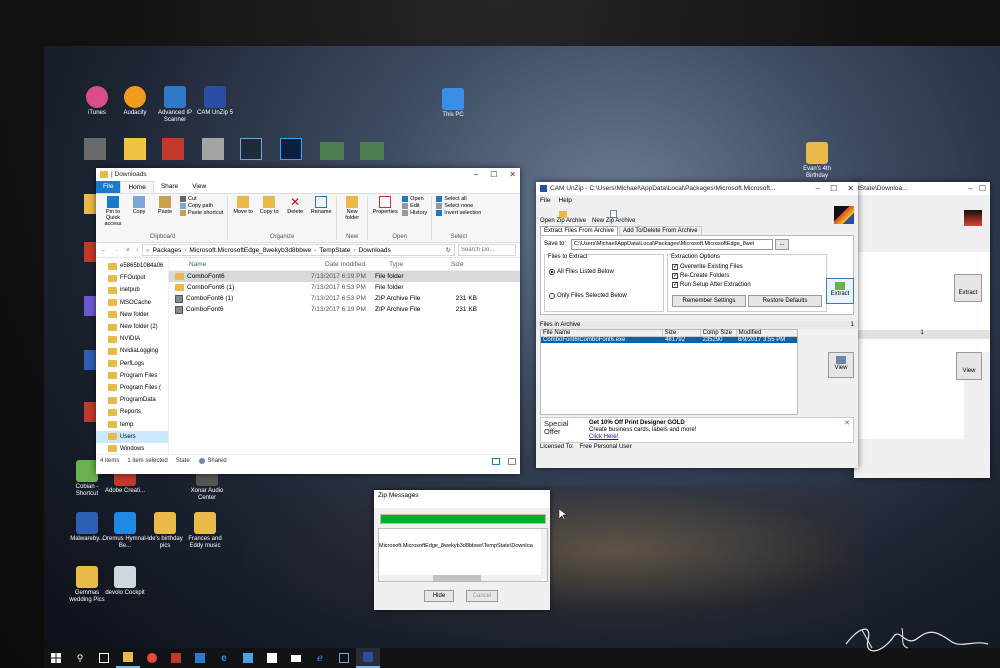  Describe the element at coordinates (817, 161) in the screenshot. I see `desktop-icon-evans-birthday: Evan's 4th Birthday` at that location.